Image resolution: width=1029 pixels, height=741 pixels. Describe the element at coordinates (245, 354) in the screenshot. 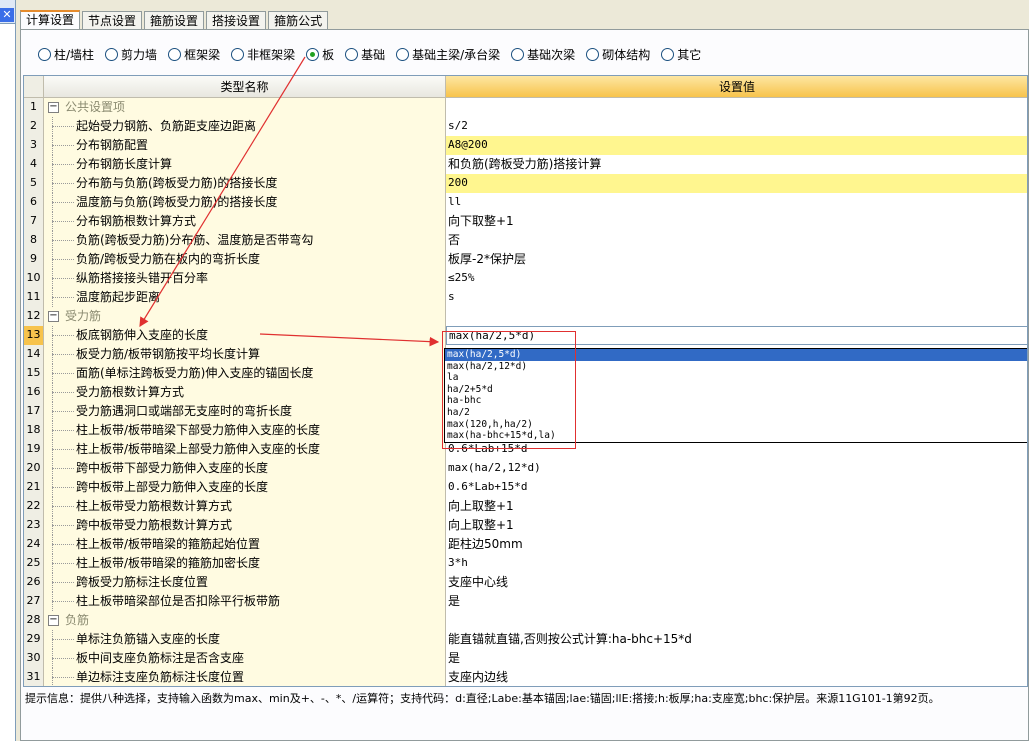

I see `type-name-cell: 板受力筋/板带钢筋按平均长度计算` at that location.